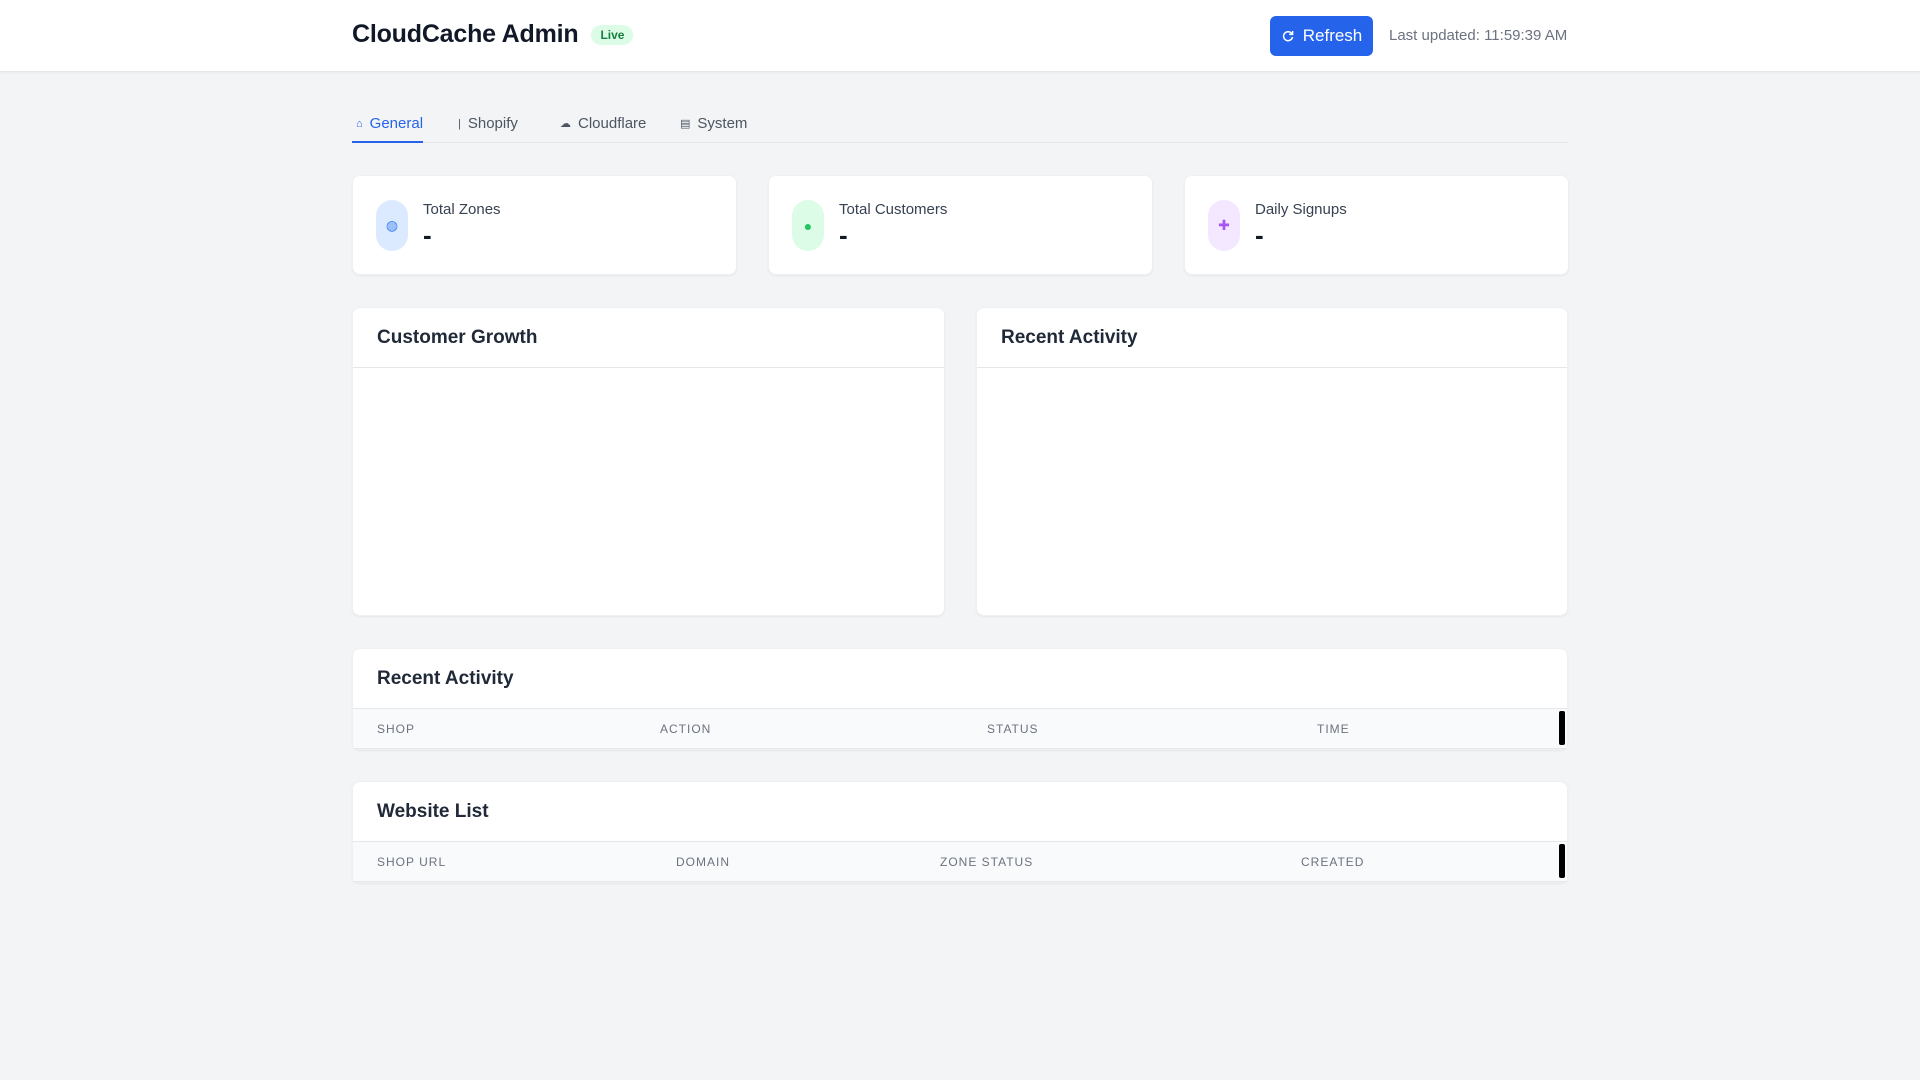 Image resolution: width=1920 pixels, height=1080 pixels. What do you see at coordinates (1069, 337) in the screenshot?
I see `panel-title: Recent Activity` at bounding box center [1069, 337].